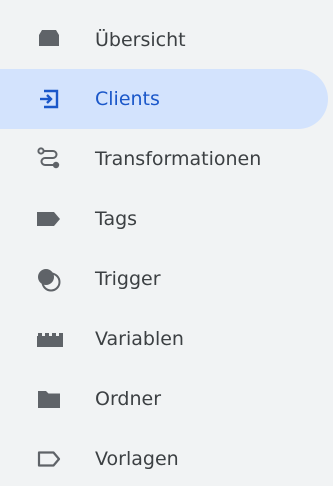 The height and width of the screenshot is (486, 333). Describe the element at coordinates (49, 339) in the screenshot. I see `lego-brick-icon` at that location.